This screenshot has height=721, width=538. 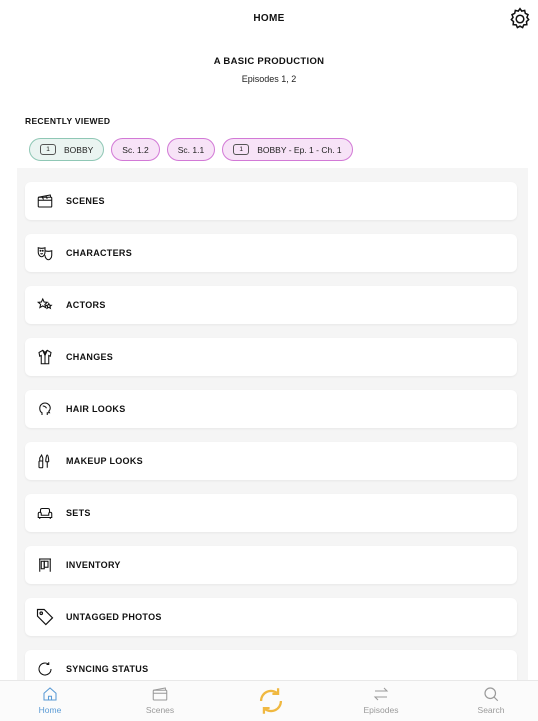 I want to click on recent-chip-bobby: 1 BOBBY, so click(x=67, y=149).